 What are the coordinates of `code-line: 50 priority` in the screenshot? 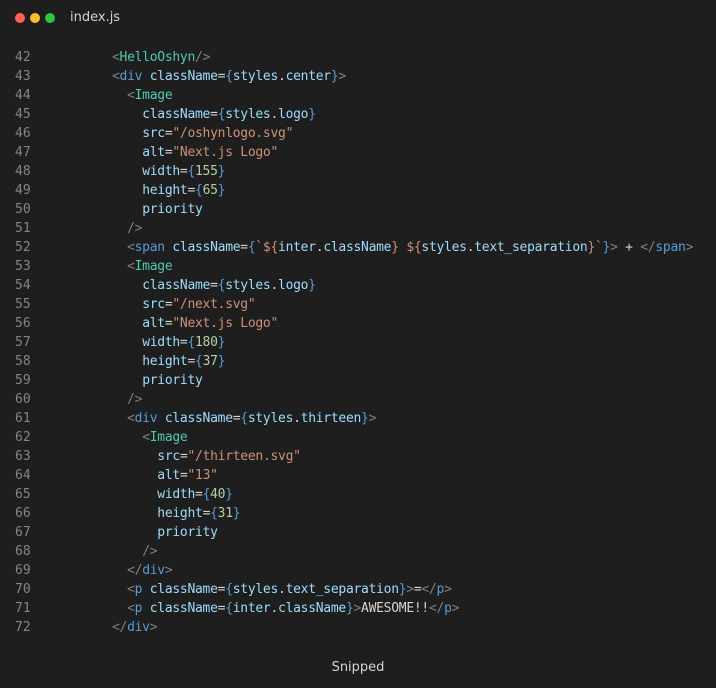 It's located at (358, 209).